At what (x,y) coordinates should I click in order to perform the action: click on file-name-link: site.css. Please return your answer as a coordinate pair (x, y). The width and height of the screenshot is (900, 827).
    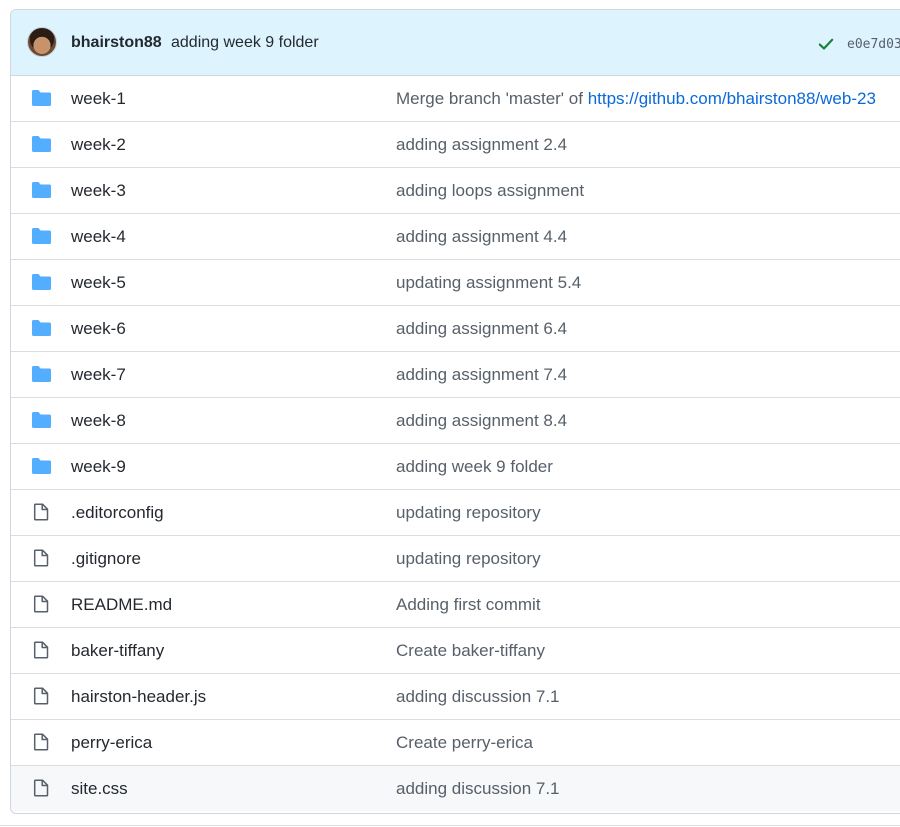
    Looking at the image, I should click on (99, 789).